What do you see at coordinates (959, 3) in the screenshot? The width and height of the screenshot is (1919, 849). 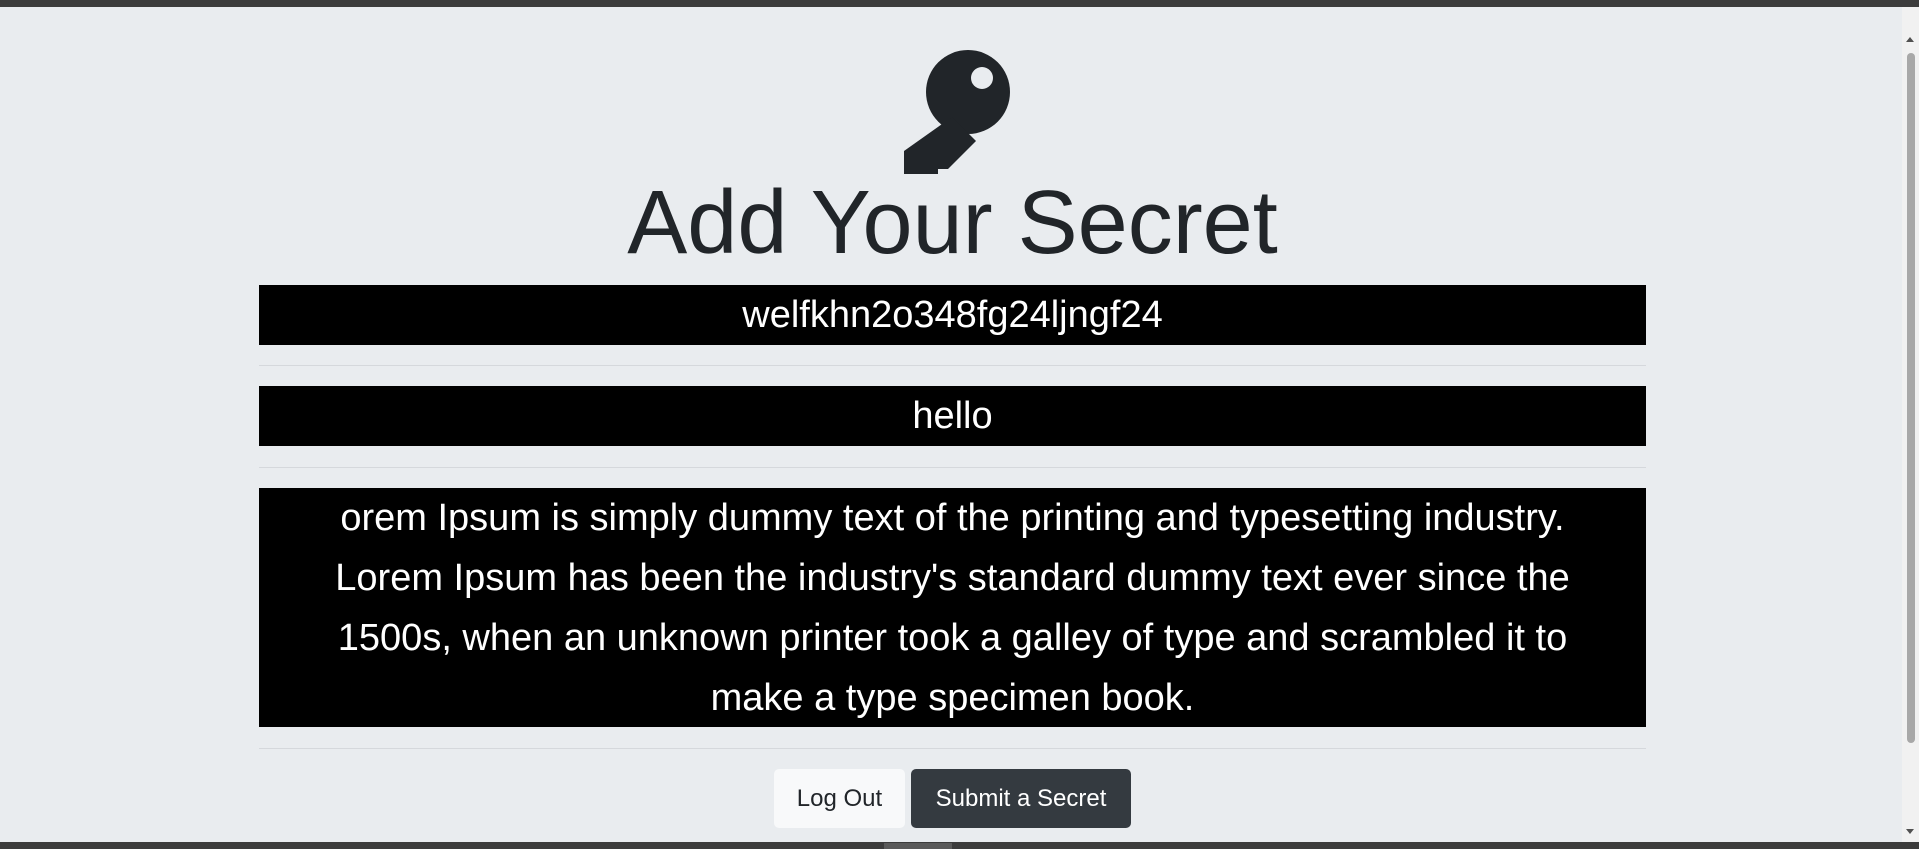 I see `window-top-bar` at bounding box center [959, 3].